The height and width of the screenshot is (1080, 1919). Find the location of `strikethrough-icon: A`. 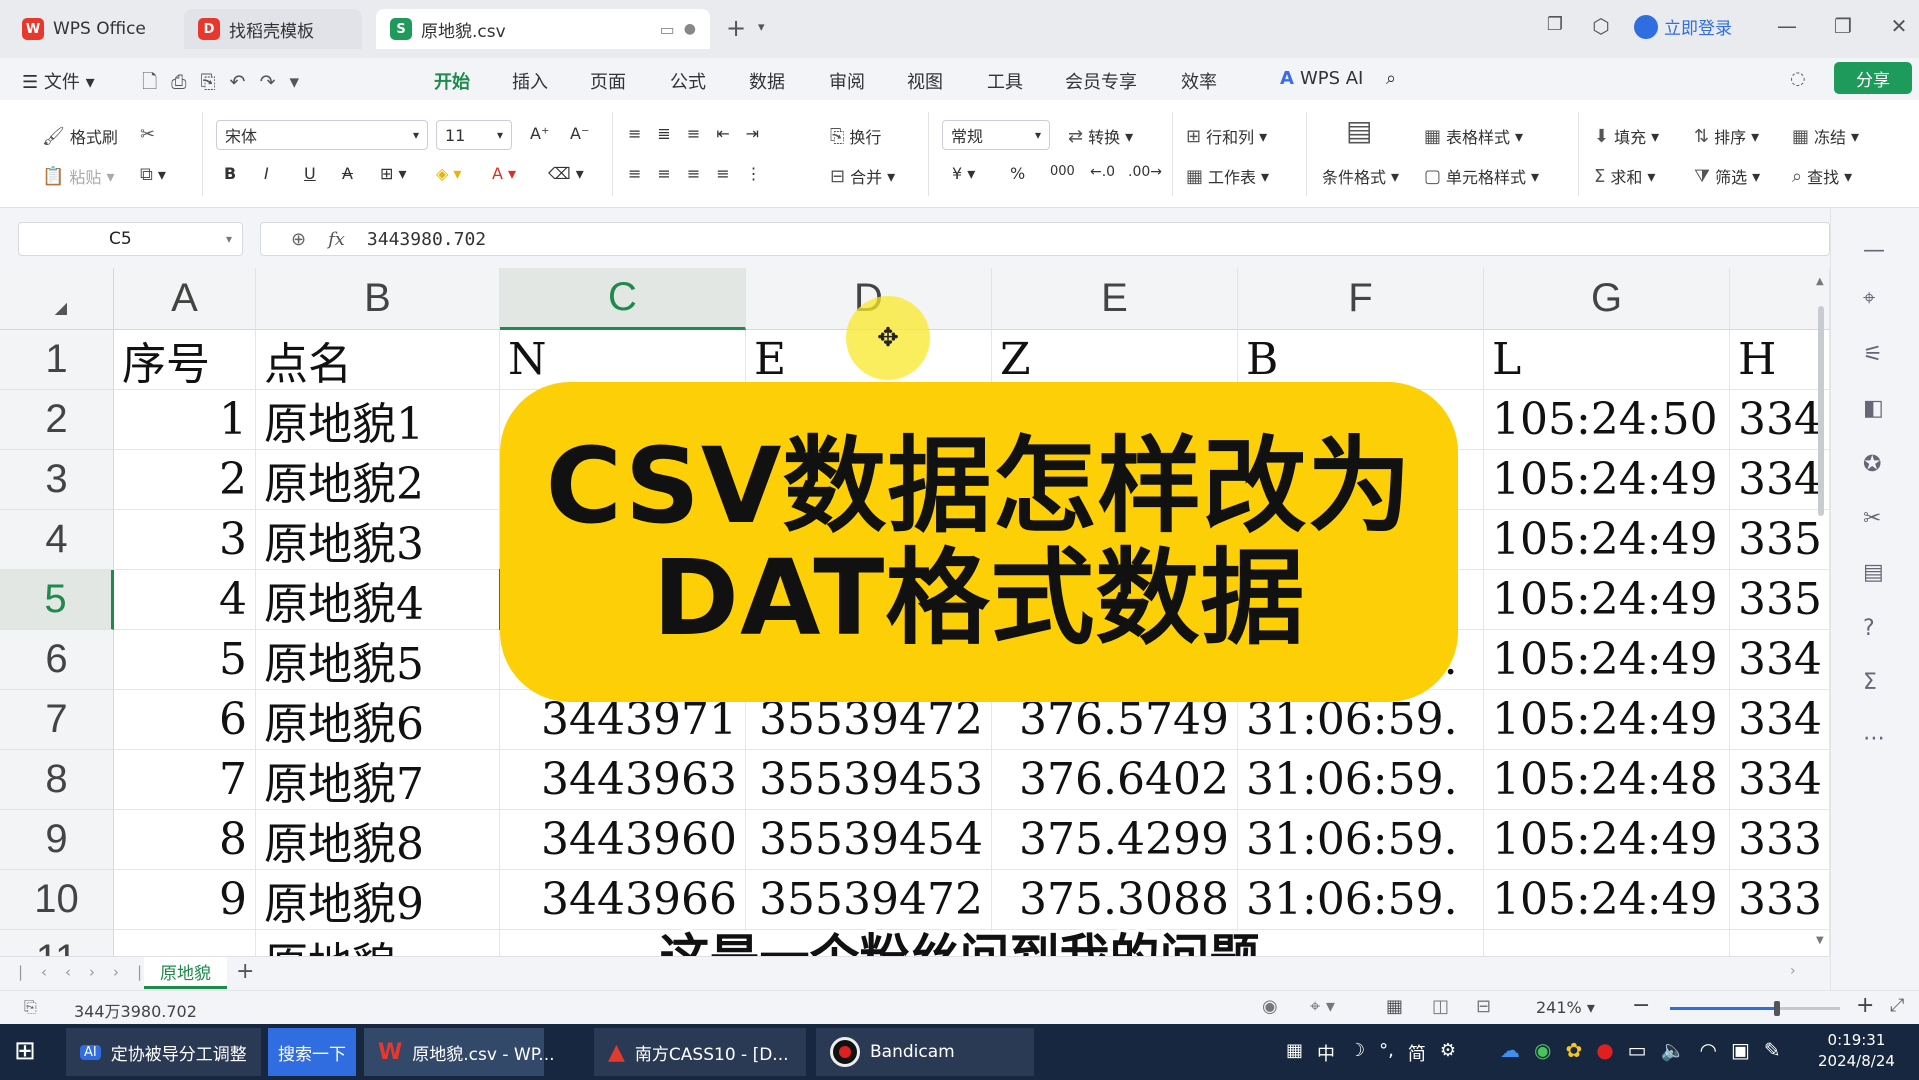

strikethrough-icon: A is located at coordinates (347, 173).